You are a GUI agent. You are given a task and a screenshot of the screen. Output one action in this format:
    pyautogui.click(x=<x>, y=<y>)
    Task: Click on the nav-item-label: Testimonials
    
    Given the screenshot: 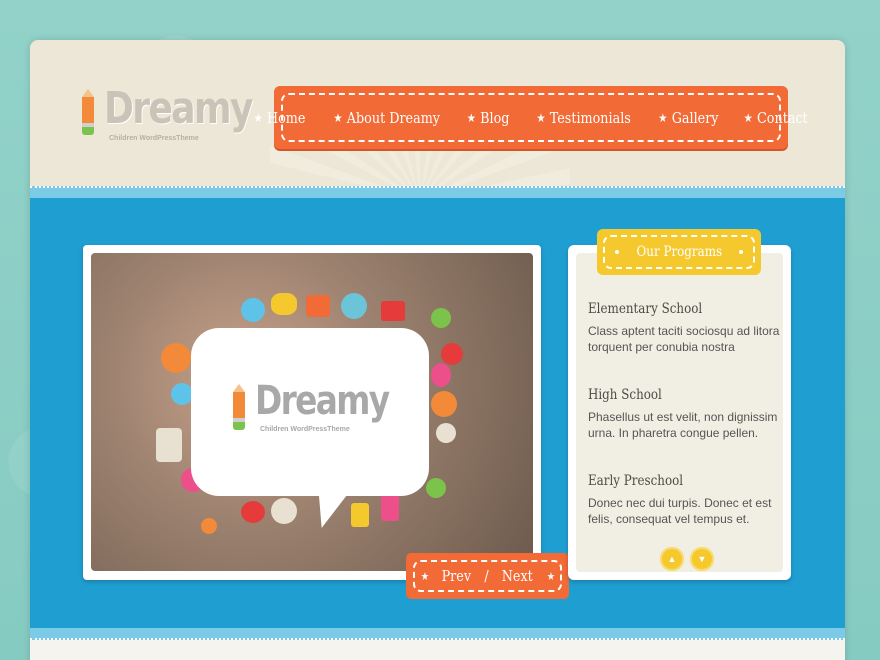 What is the action you would take?
    pyautogui.click(x=590, y=117)
    